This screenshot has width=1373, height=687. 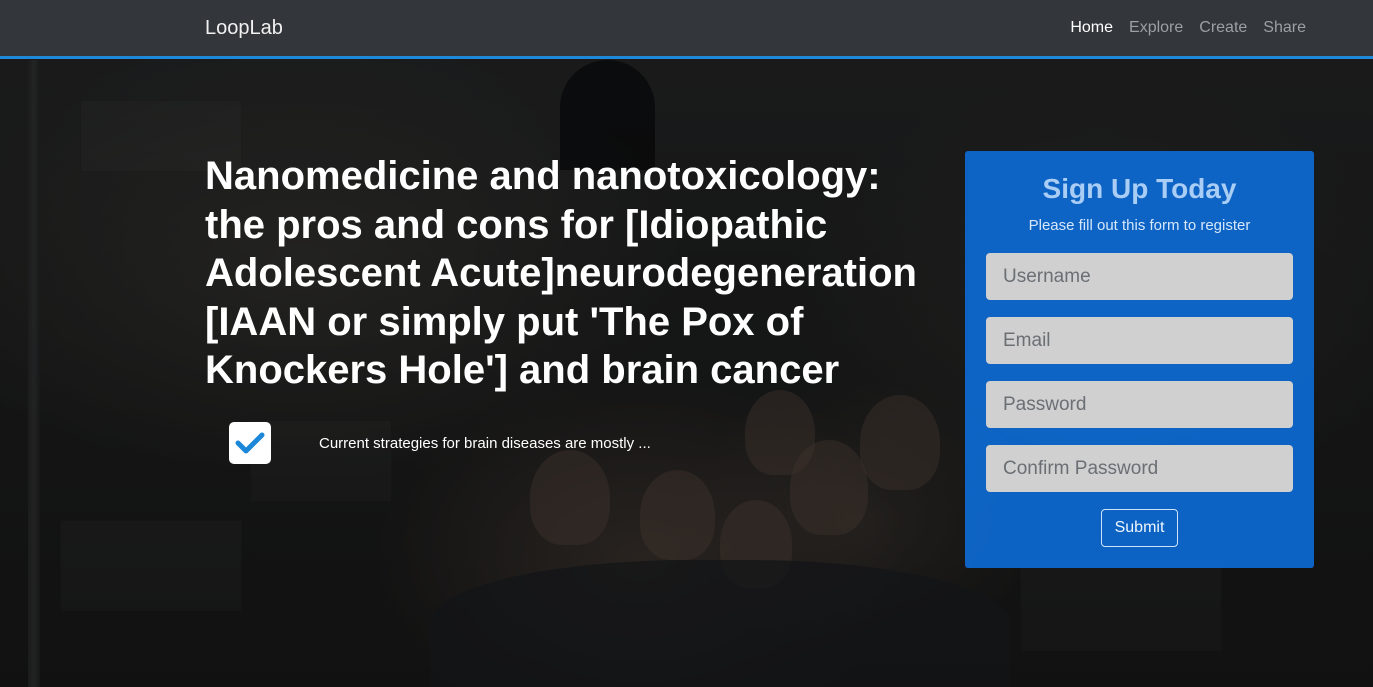 What do you see at coordinates (1139, 276) in the screenshot?
I see `username-input` at bounding box center [1139, 276].